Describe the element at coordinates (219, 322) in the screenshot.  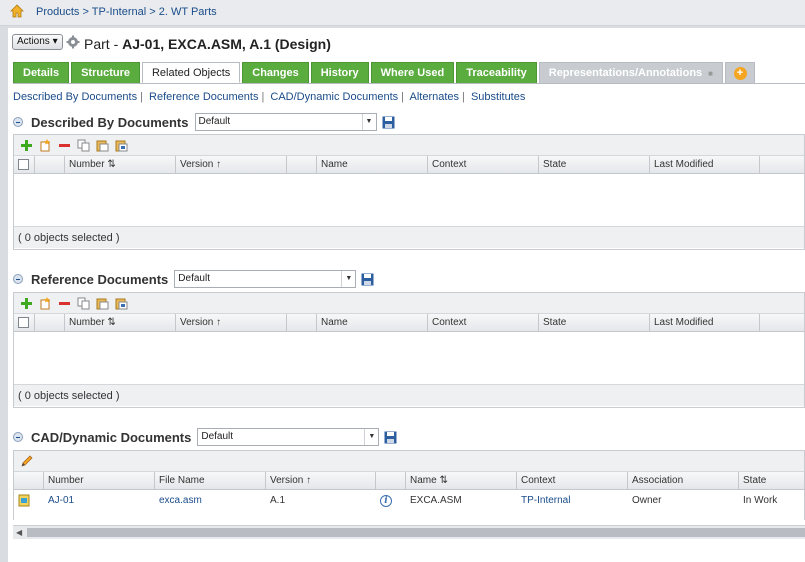
I see `sort-up-icon: ↑` at that location.